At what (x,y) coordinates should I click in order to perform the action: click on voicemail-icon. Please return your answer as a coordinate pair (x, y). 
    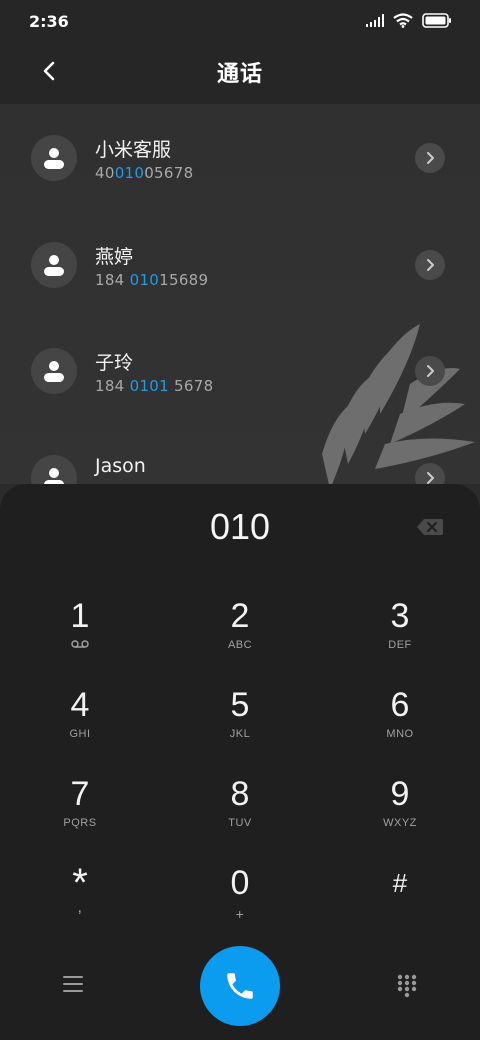
    Looking at the image, I should click on (80, 646).